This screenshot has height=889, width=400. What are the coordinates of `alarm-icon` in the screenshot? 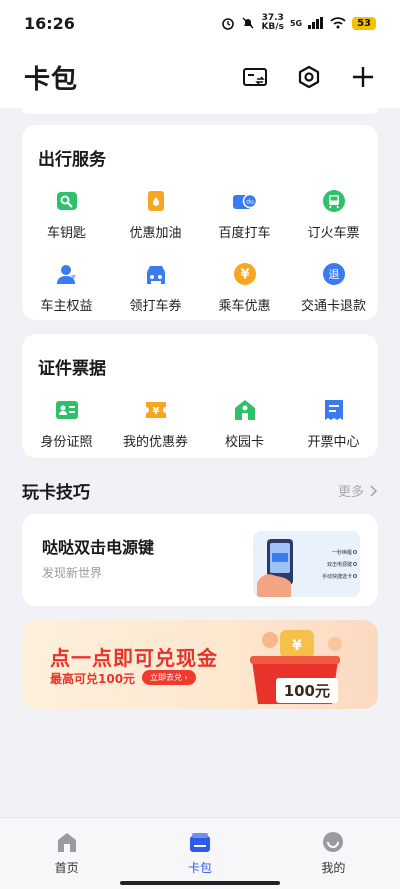 It's located at (228, 24).